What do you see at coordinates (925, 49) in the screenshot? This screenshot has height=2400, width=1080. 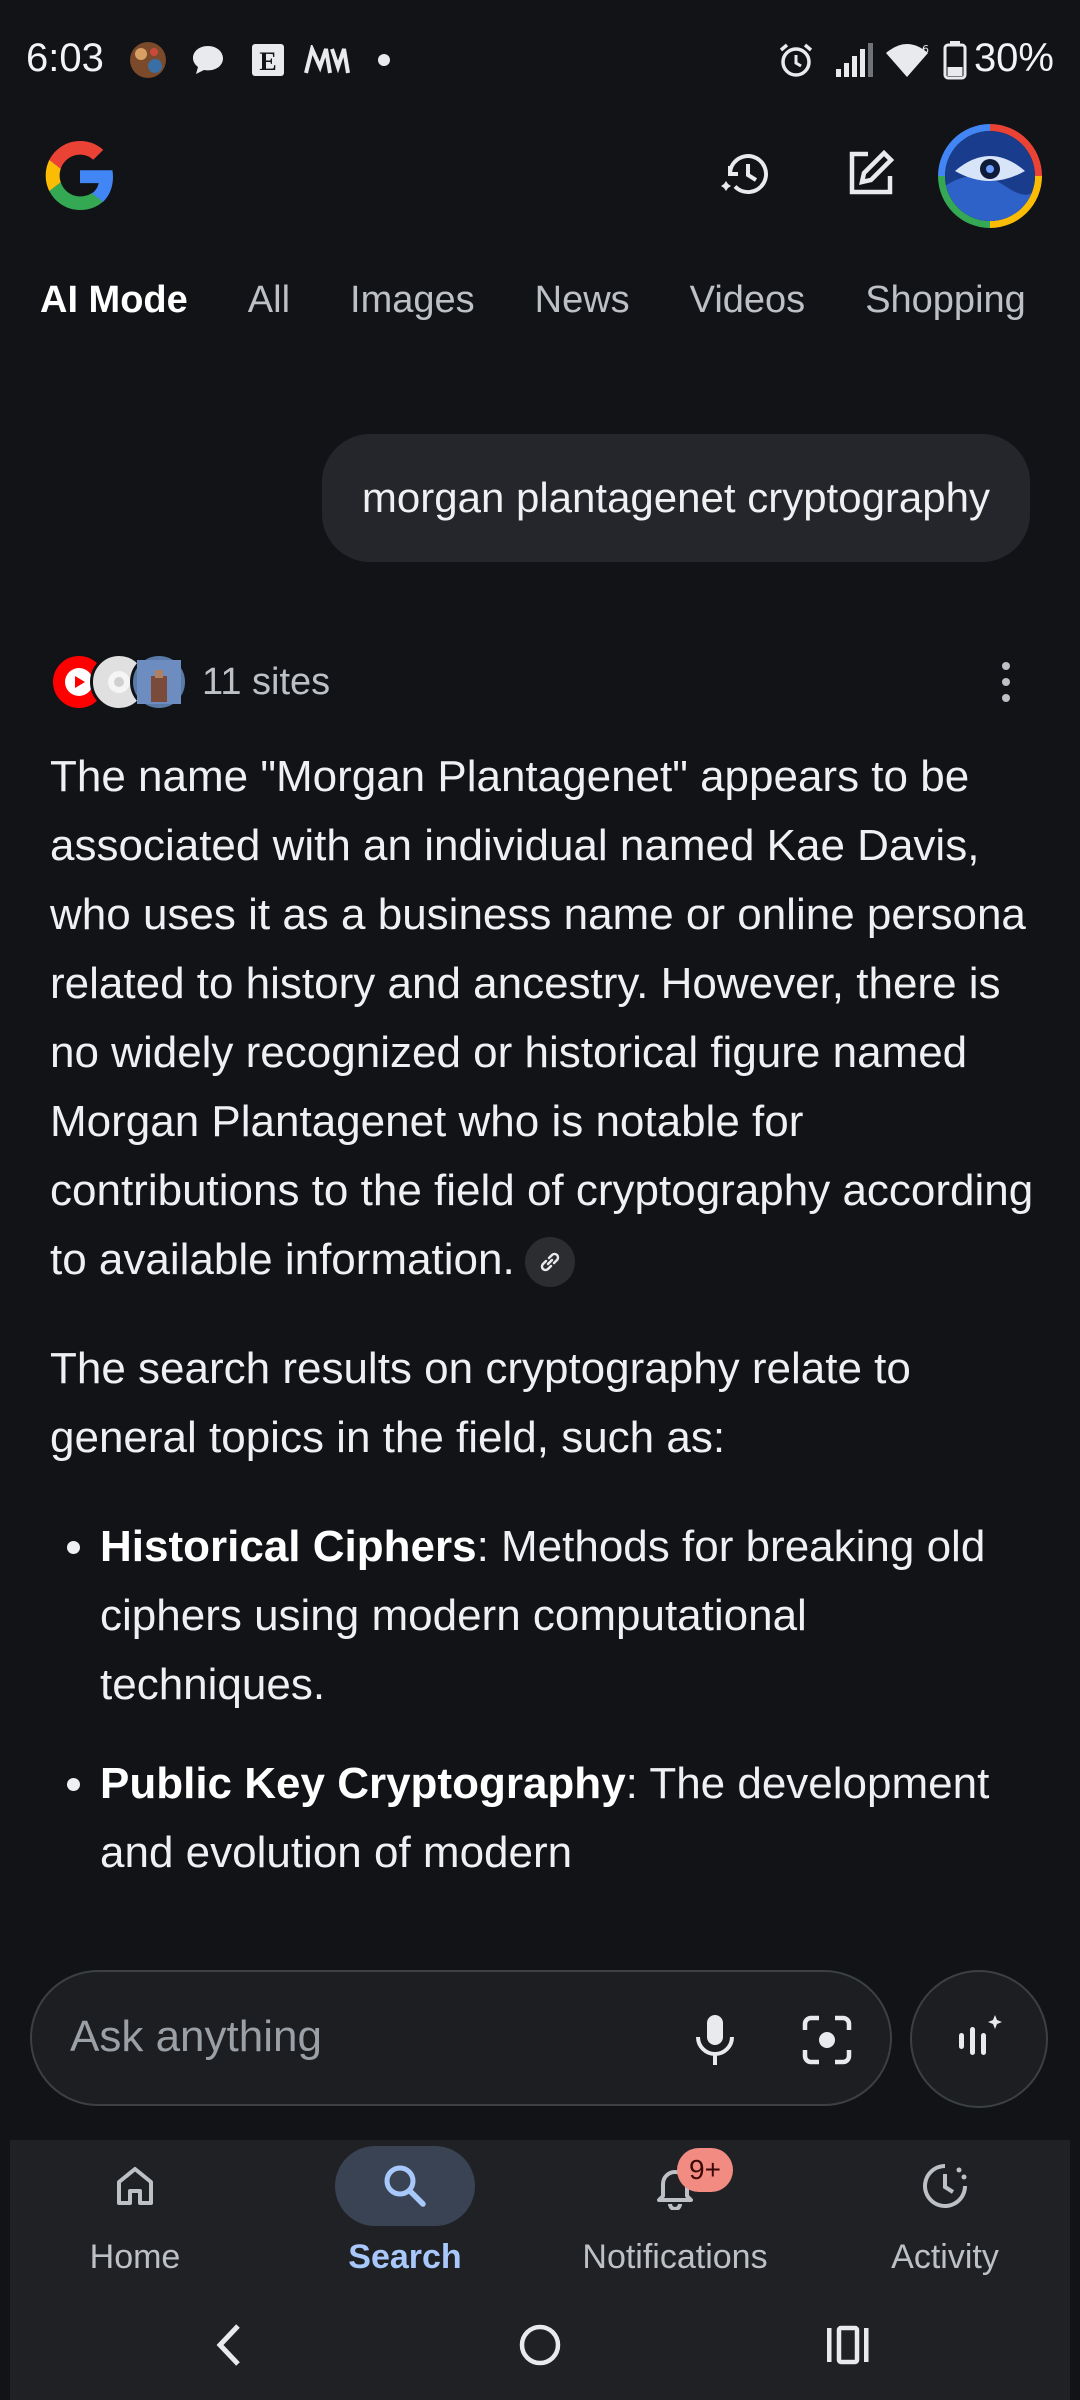 I see `svg-text: 6` at bounding box center [925, 49].